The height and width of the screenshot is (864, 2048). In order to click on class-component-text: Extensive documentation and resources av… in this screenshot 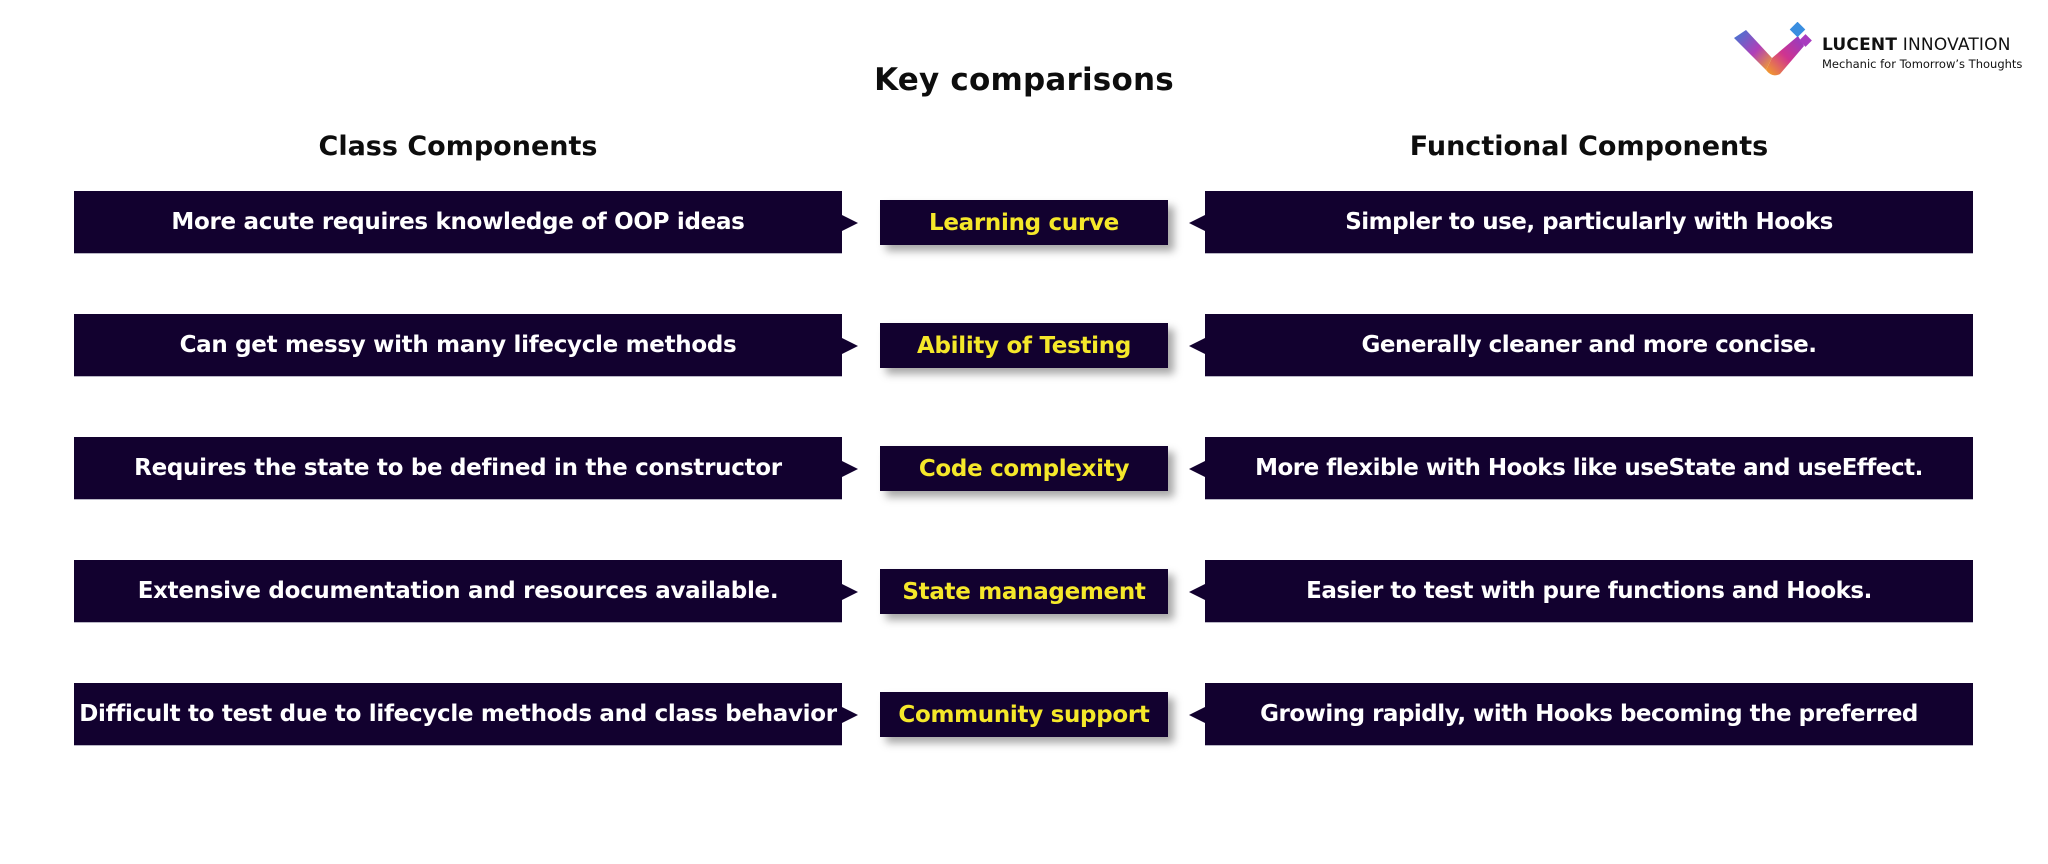, I will do `click(458, 591)`.